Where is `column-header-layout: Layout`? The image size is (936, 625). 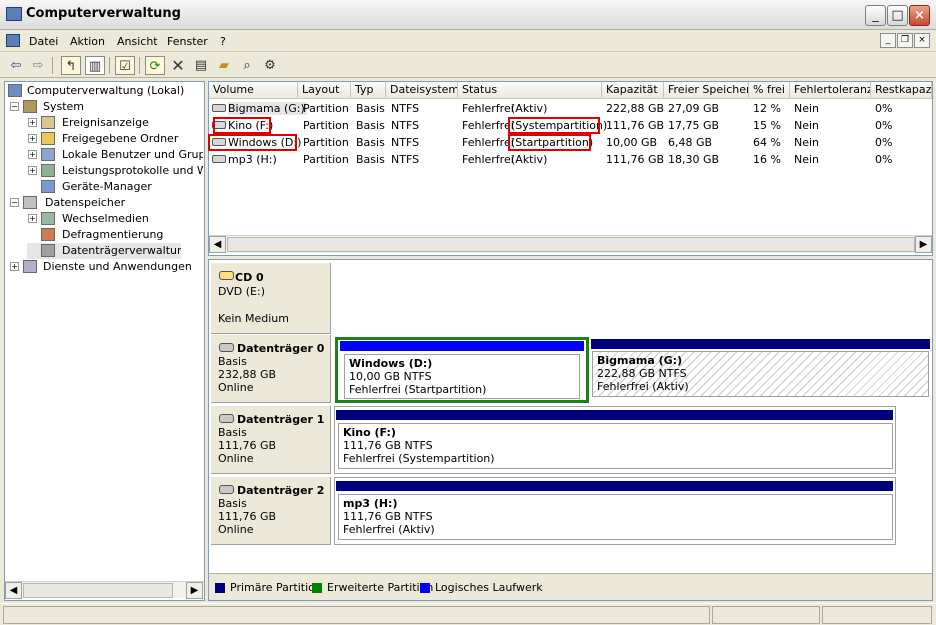
column-header-layout: Layout is located at coordinates (324, 90).